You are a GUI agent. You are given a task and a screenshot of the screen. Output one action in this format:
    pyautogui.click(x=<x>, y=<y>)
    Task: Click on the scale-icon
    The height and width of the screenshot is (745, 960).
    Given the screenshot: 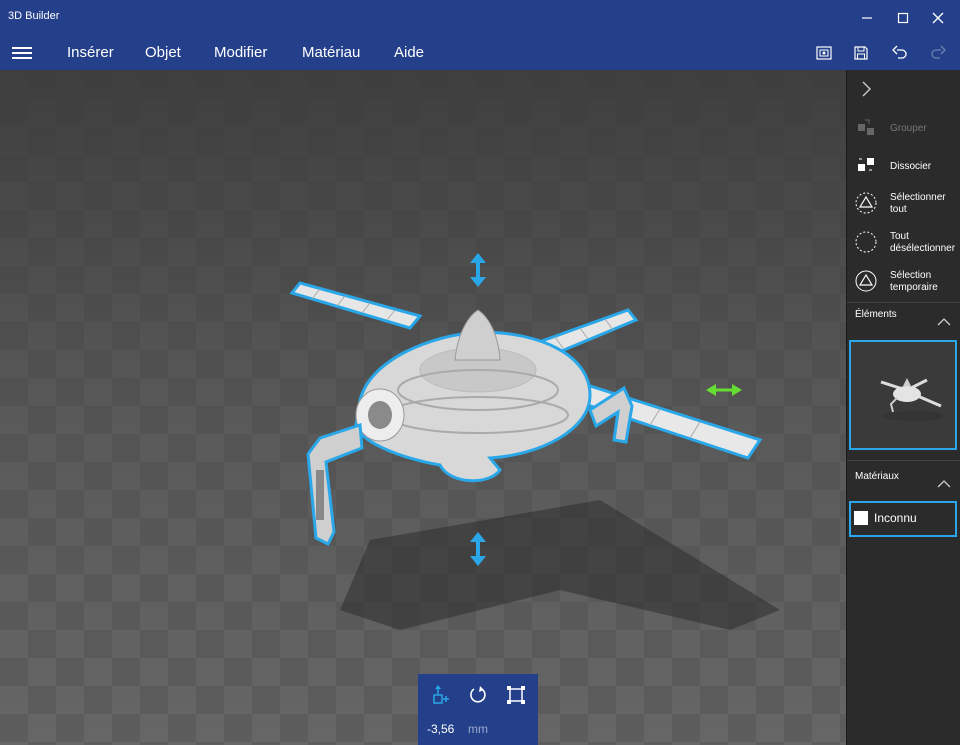 What is the action you would take?
    pyautogui.click(x=516, y=695)
    